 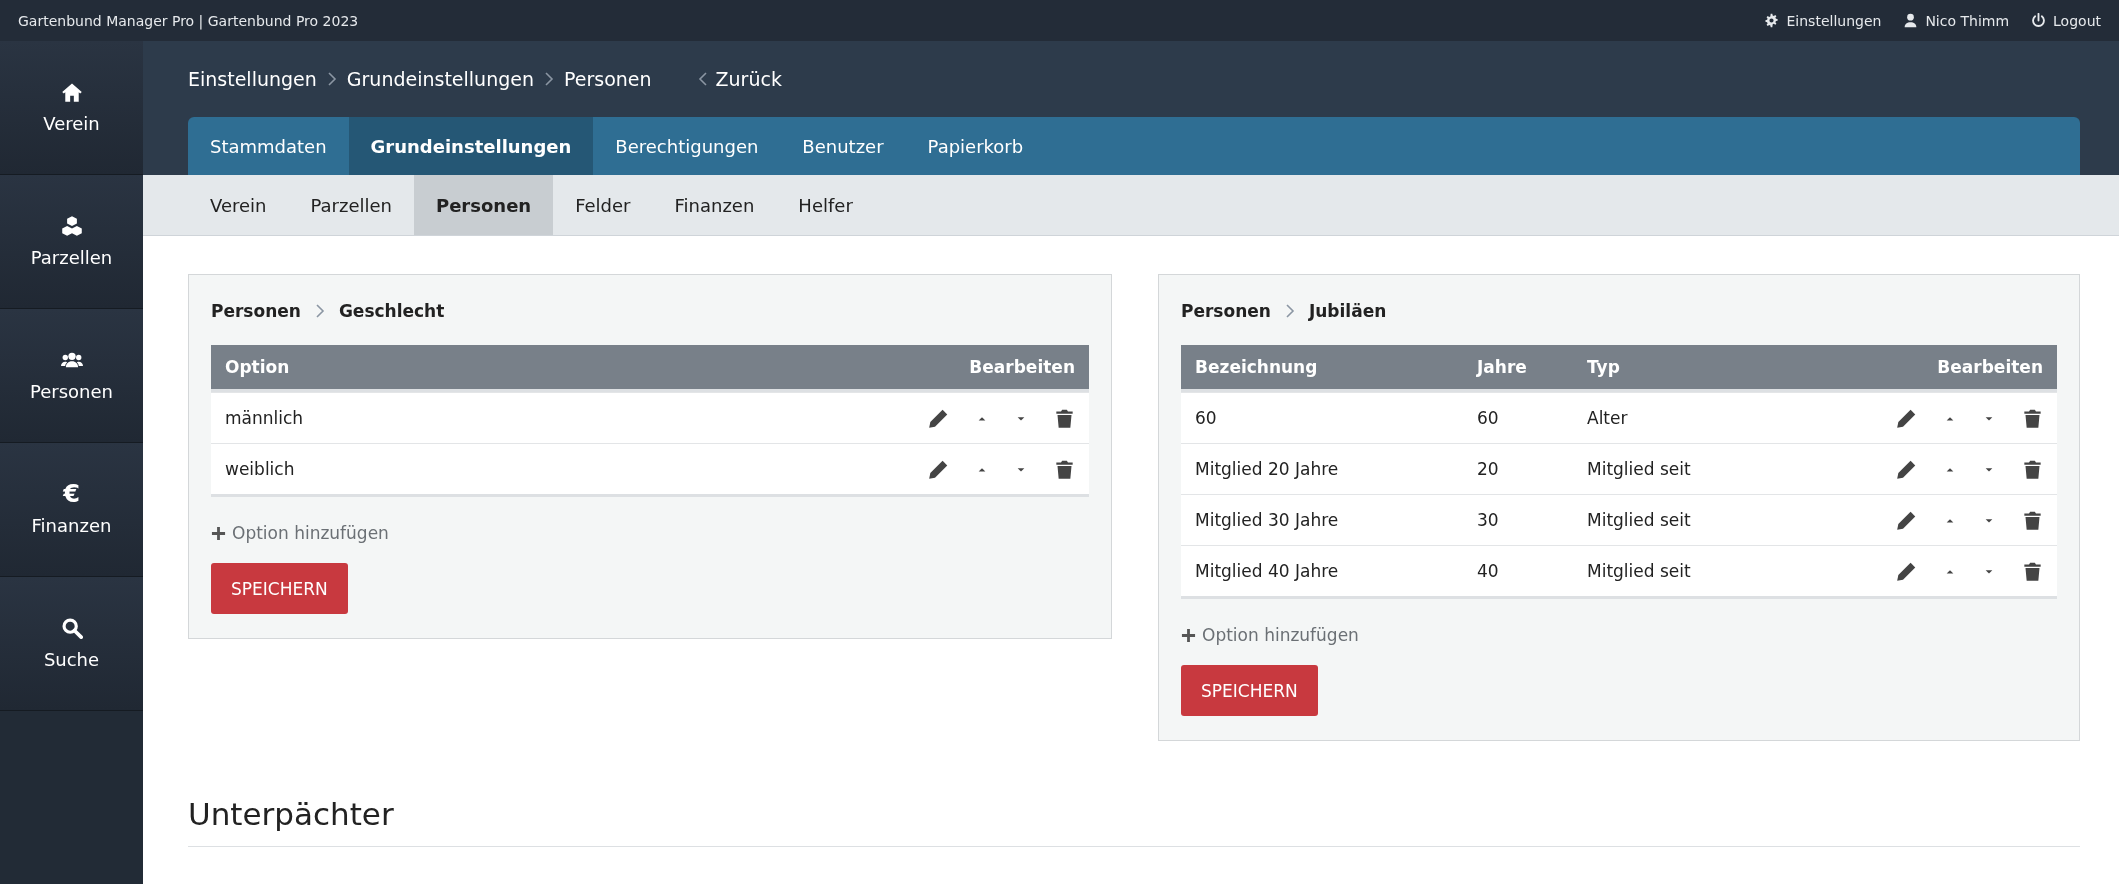 What do you see at coordinates (188, 20) in the screenshot?
I see `app-title: Gartenbund Manager Pro | Gartenbund Pro 2023` at bounding box center [188, 20].